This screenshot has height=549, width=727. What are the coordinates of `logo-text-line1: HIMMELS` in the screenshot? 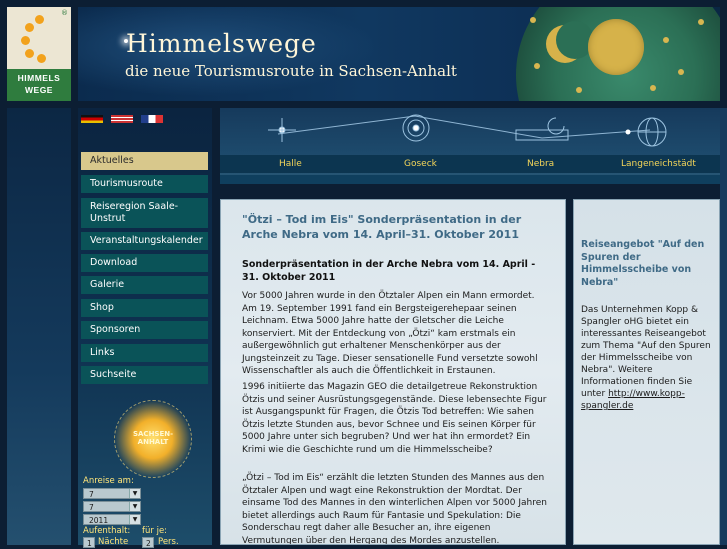 It's located at (39, 78).